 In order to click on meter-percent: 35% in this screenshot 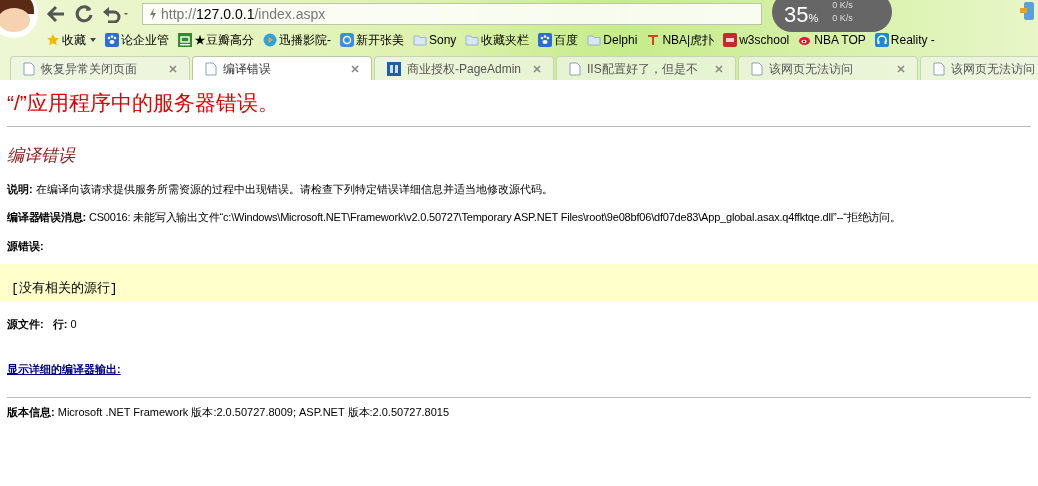, I will do `click(801, 15)`.